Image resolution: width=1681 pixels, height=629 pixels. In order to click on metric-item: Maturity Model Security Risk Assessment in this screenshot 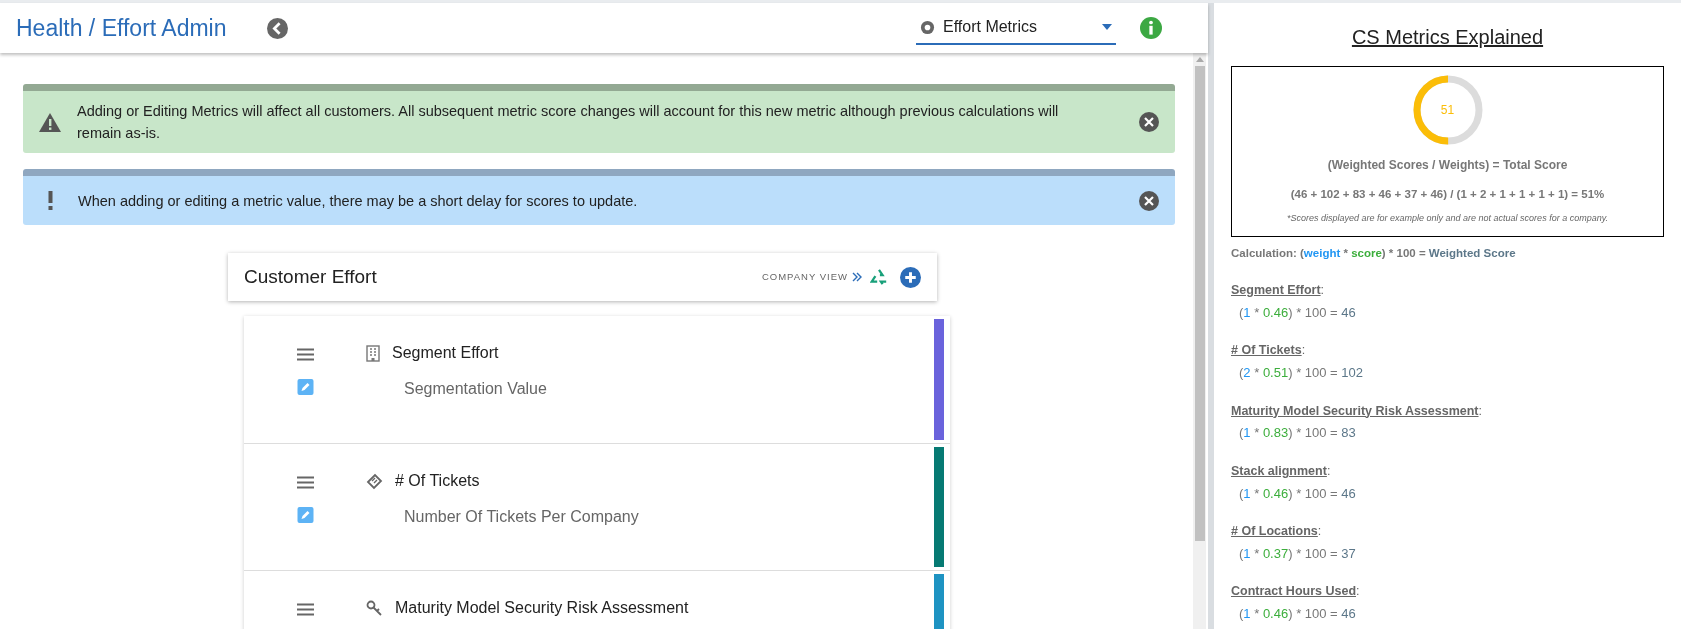, I will do `click(597, 599)`.